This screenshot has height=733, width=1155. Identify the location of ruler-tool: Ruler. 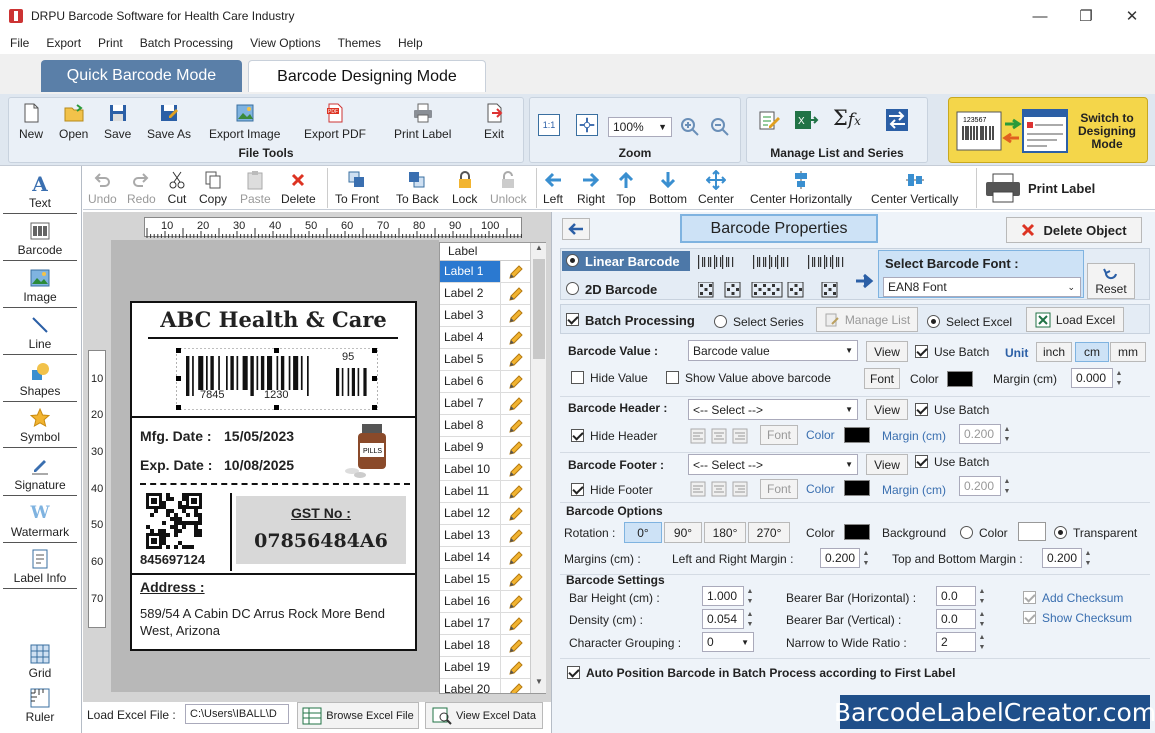
(40, 706).